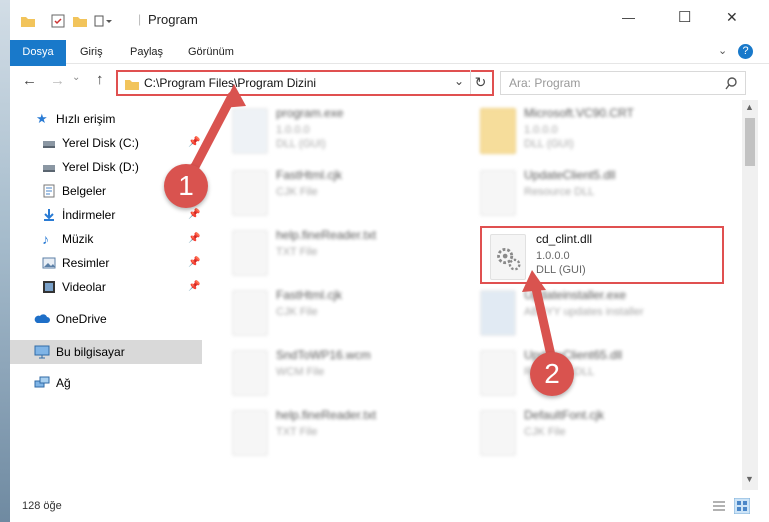  Describe the element at coordinates (186, 186) in the screenshot. I see `step-1-badge: 1` at that location.